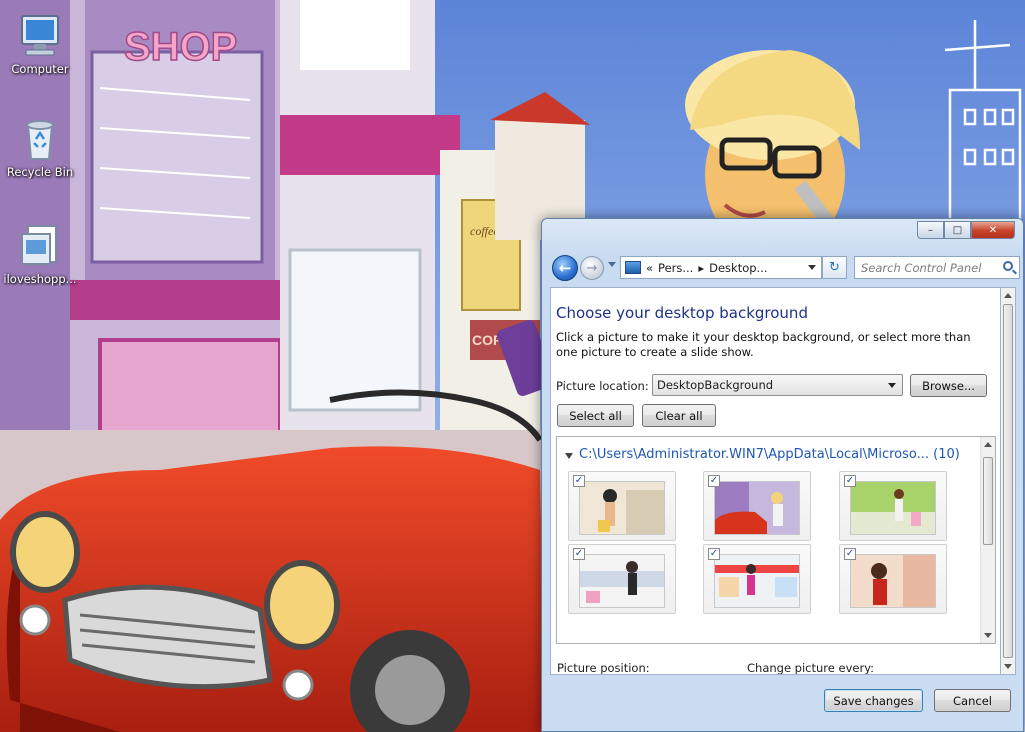  Describe the element at coordinates (811, 668) in the screenshot. I see `change-picture-label: Change picture every:` at that location.